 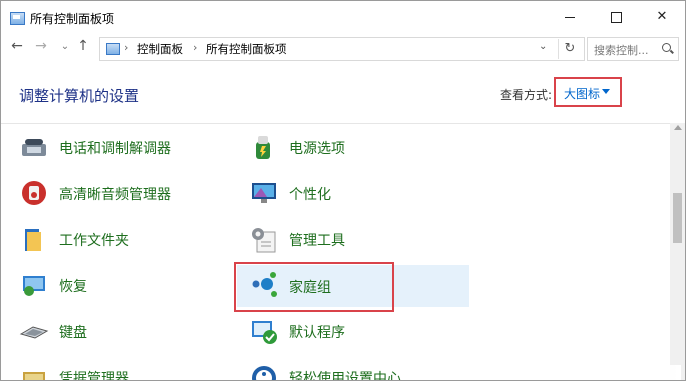 I want to click on item-label: 个性化, so click(x=310, y=195).